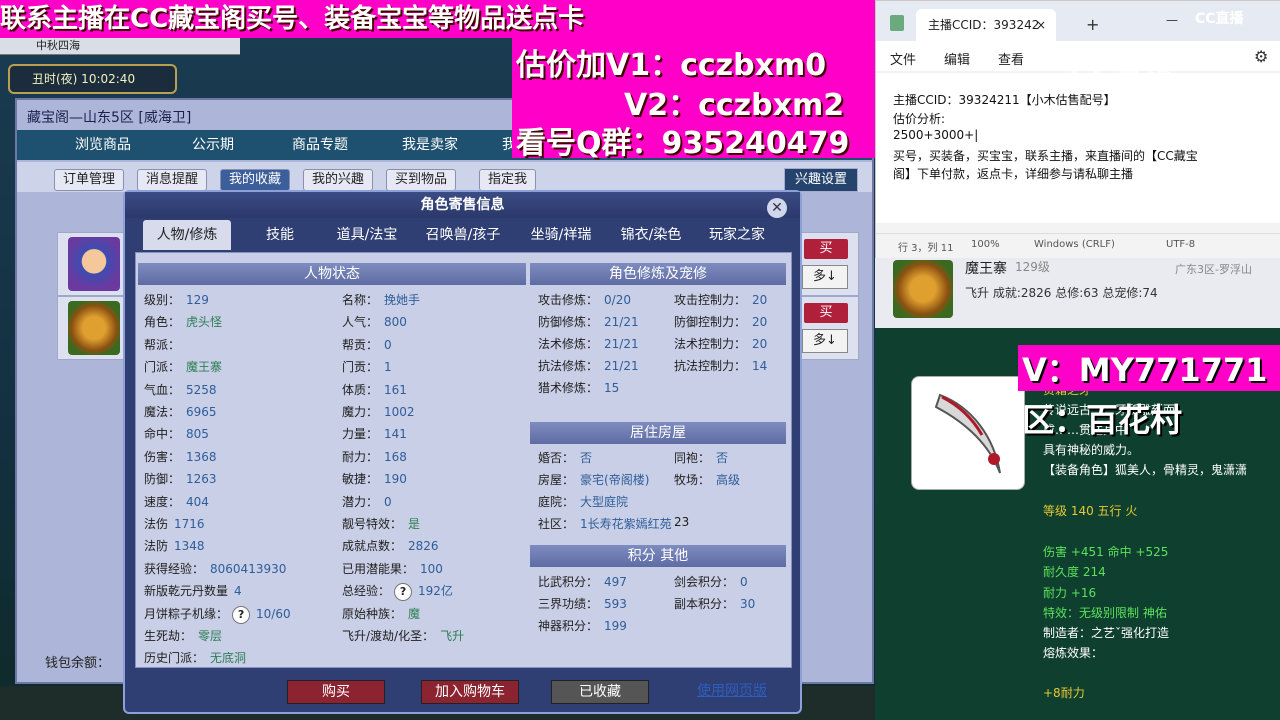  I want to click on stat-value: 199, so click(615, 626).